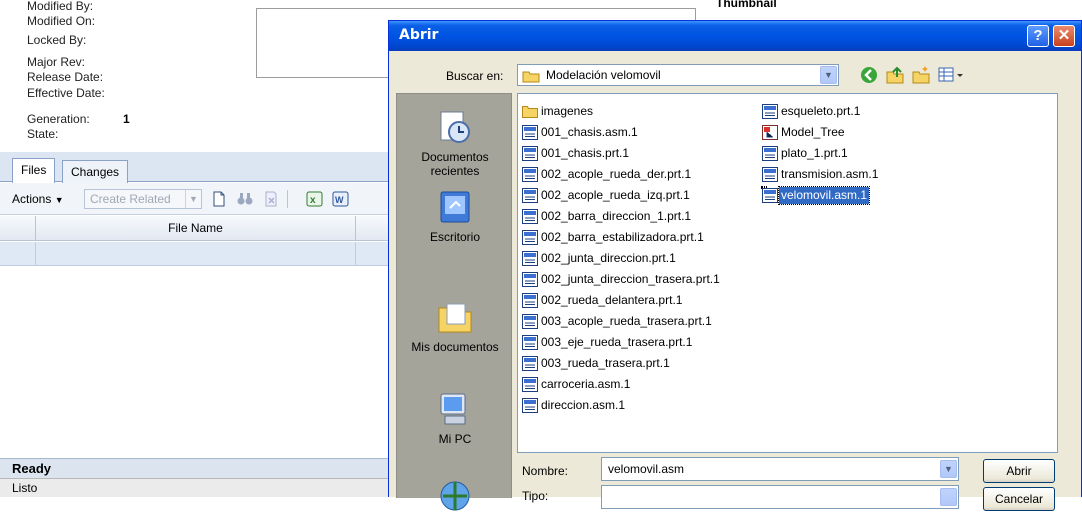 The height and width of the screenshot is (518, 1082). Describe the element at coordinates (735, 36) in the screenshot. I see `dialog-titlebar: Abrir ? ✕` at that location.